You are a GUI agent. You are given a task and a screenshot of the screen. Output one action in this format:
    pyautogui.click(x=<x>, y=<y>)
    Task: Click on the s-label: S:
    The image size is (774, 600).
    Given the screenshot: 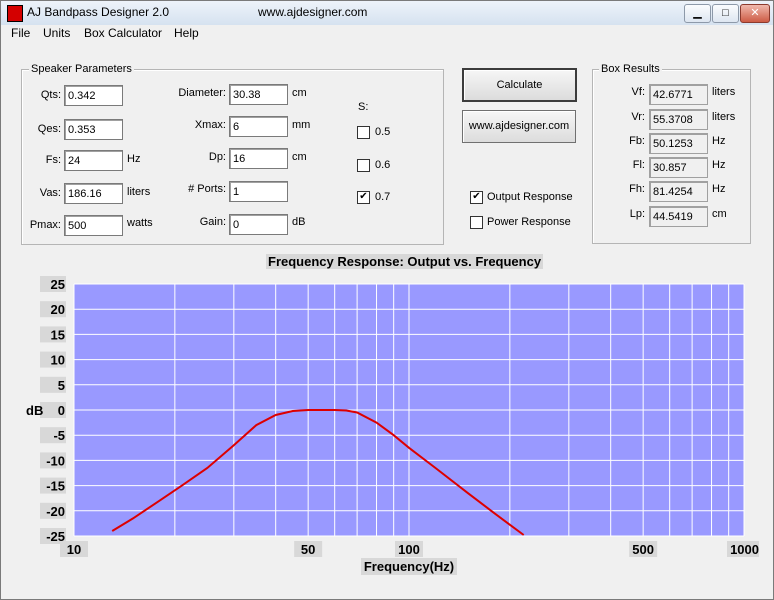 What is the action you would take?
    pyautogui.click(x=363, y=107)
    